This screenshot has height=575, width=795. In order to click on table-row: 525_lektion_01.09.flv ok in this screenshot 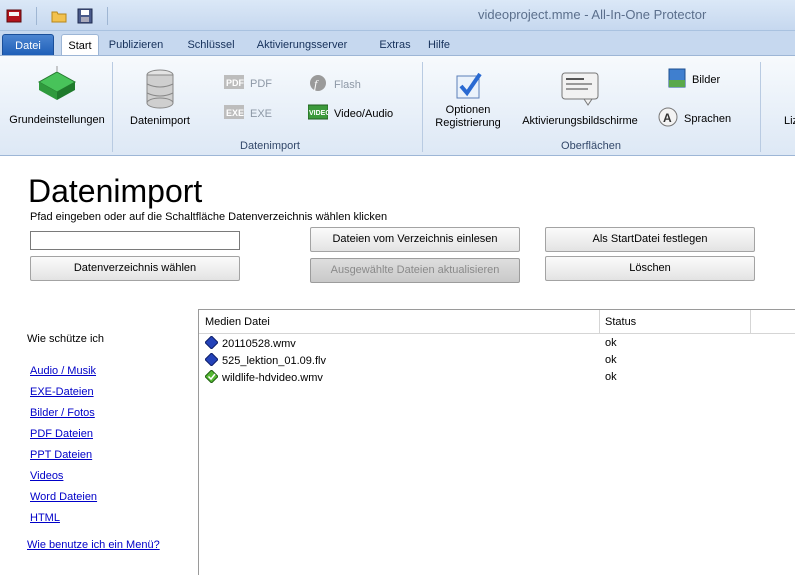, I will do `click(497, 360)`.